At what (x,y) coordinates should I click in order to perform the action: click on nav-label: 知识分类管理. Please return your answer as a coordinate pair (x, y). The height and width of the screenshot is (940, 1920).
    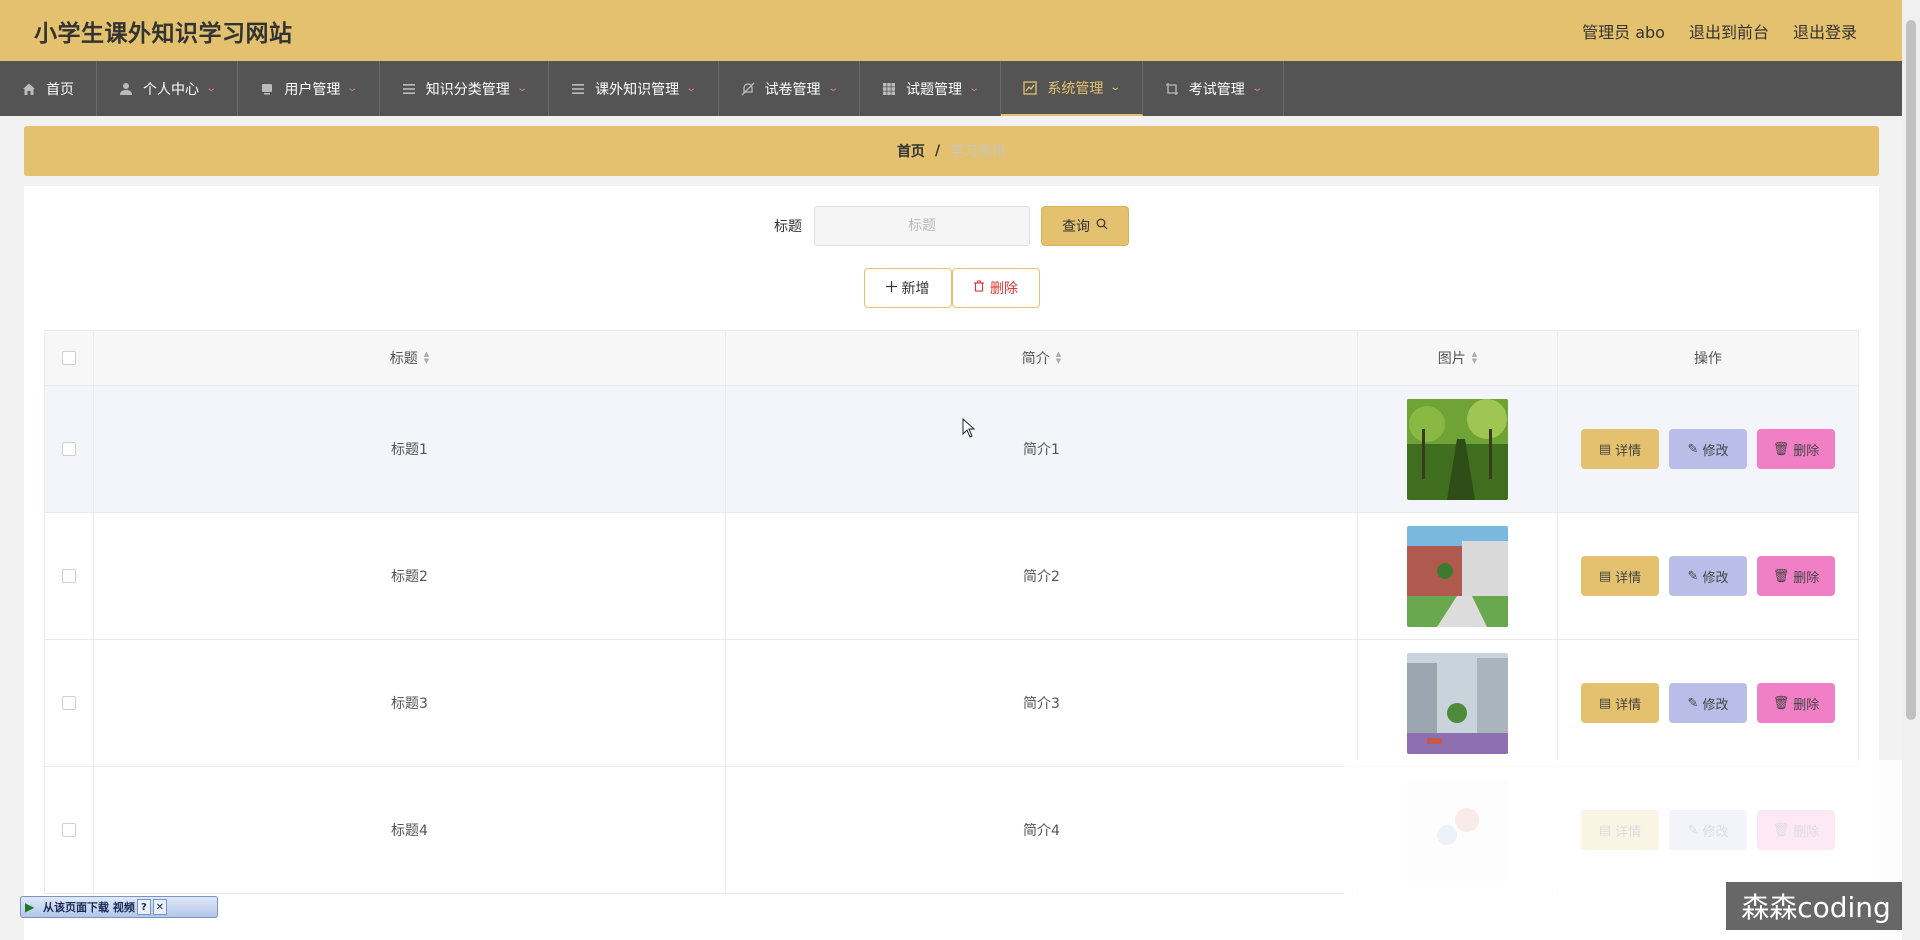
    Looking at the image, I should click on (467, 89).